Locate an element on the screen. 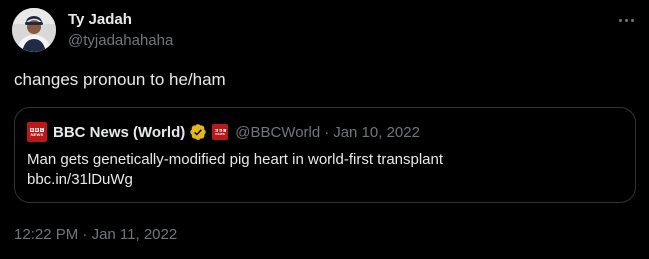 This screenshot has height=259, width=649. tweet-text: changes pronoun to he/ham is located at coordinates (120, 79).